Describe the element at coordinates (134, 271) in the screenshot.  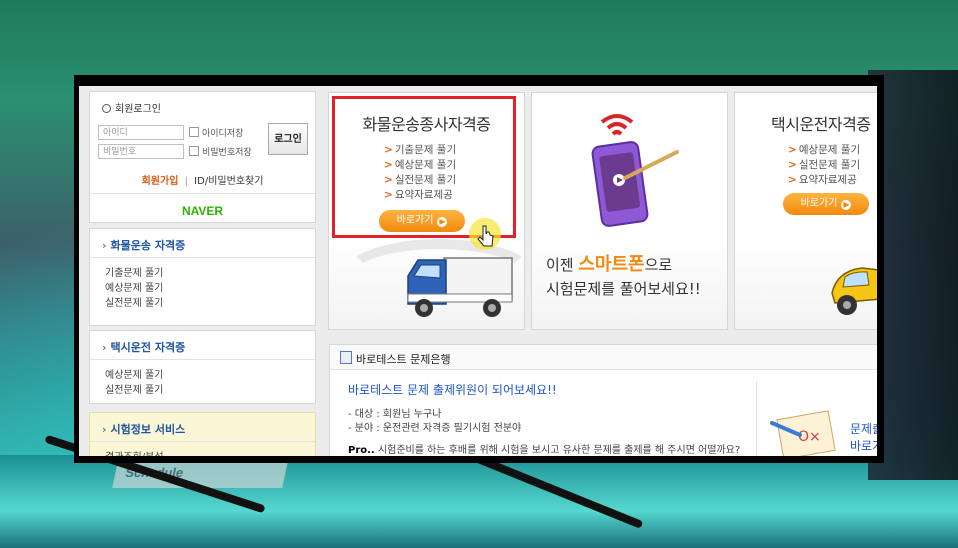
I see `menu-item-past-exam: 기출문제 풀기` at that location.